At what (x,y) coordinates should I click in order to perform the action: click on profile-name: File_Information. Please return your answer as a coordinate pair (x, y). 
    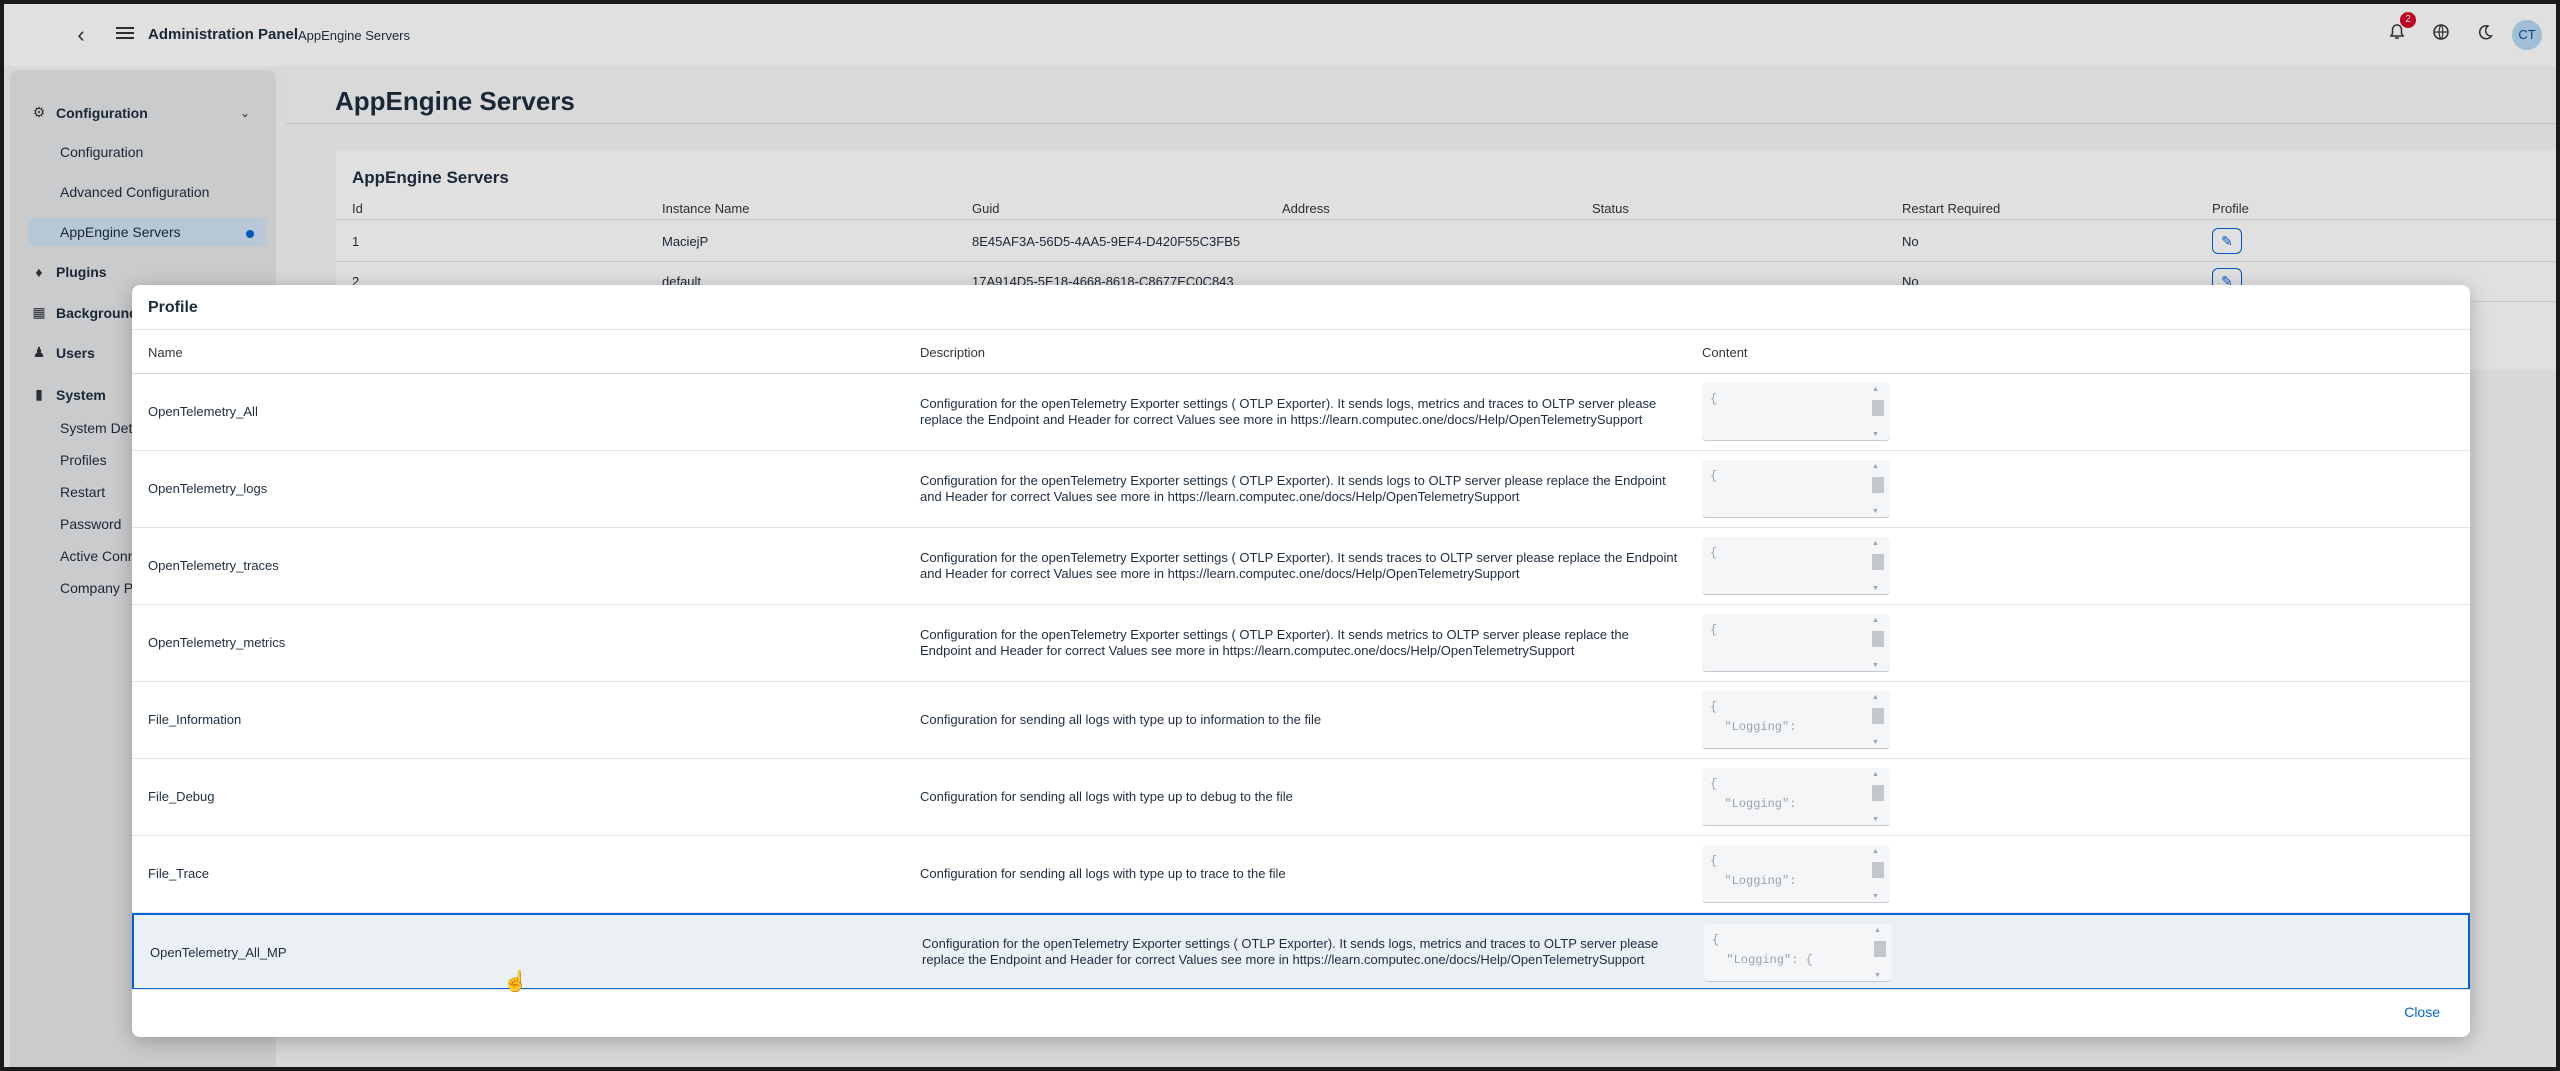
    Looking at the image, I should click on (195, 719).